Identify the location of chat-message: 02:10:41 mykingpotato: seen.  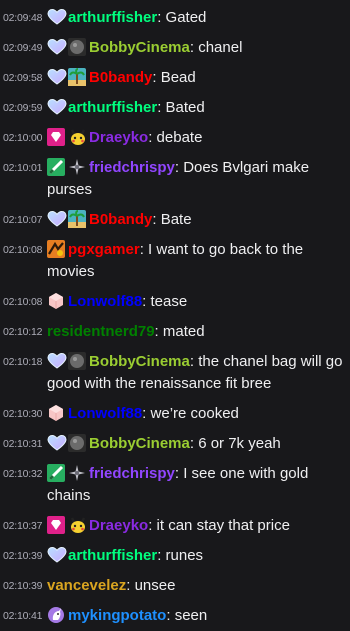
(175, 616).